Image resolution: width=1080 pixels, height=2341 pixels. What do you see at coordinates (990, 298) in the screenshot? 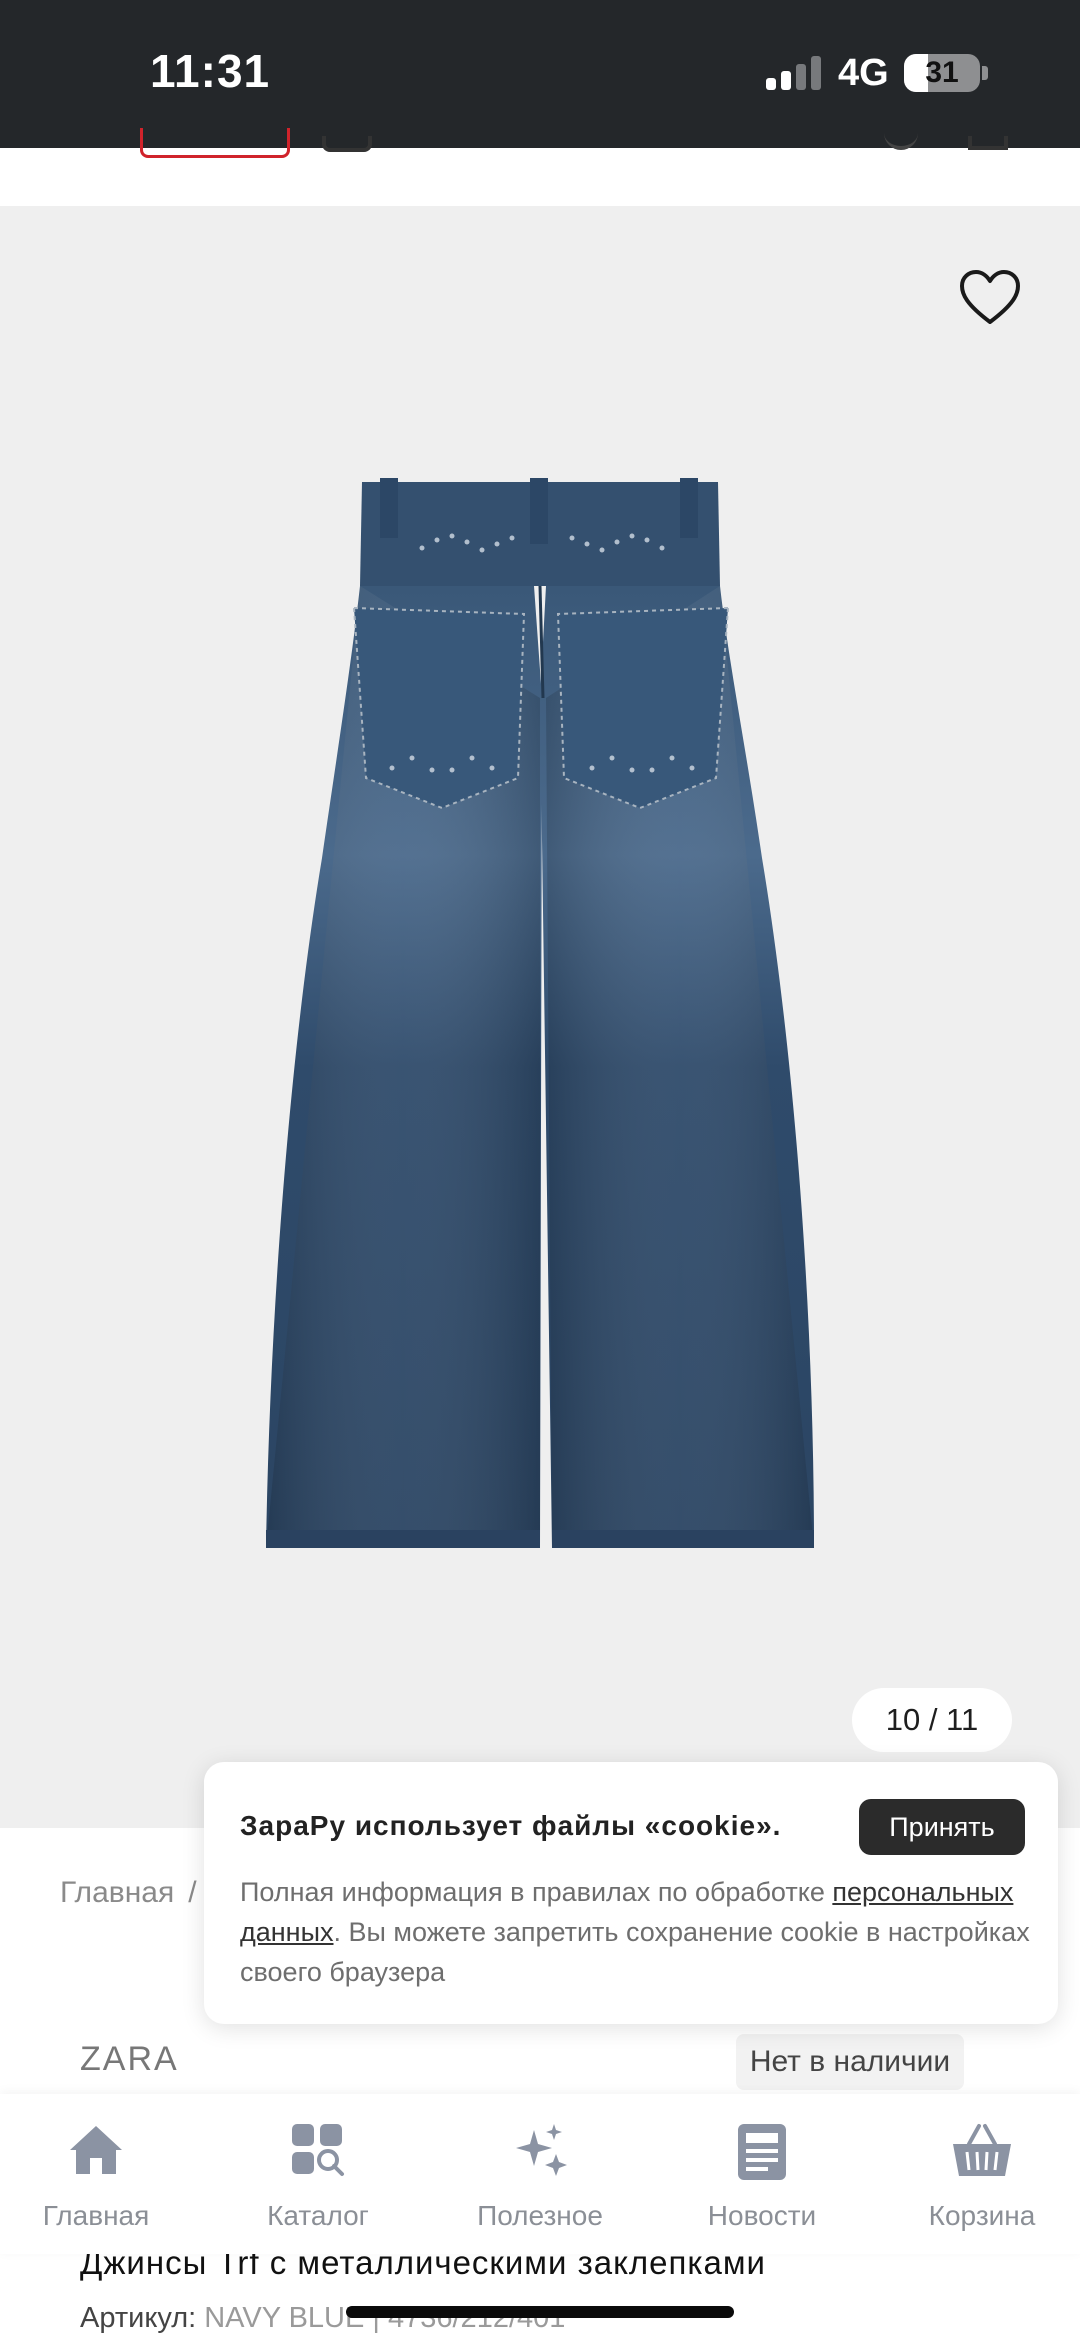
I see `favorite-heart-icon` at bounding box center [990, 298].